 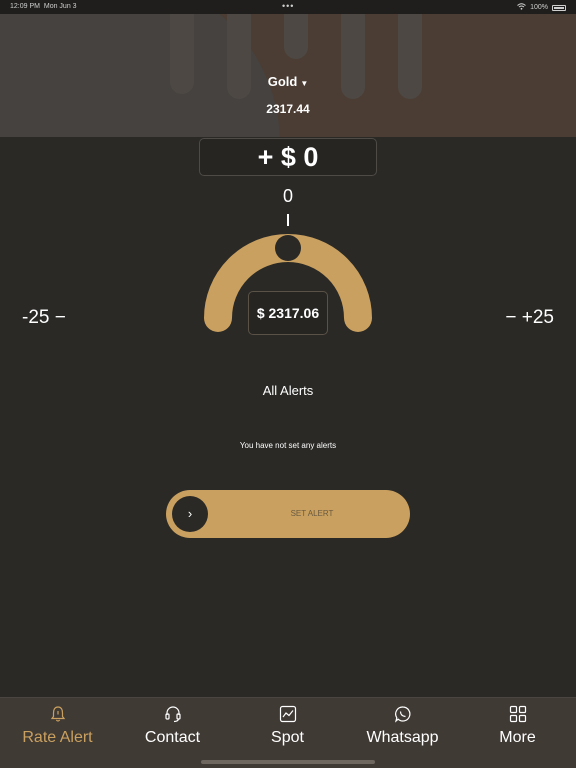 I want to click on alerts-empty-message: You have not set any alerts, so click(x=288, y=445).